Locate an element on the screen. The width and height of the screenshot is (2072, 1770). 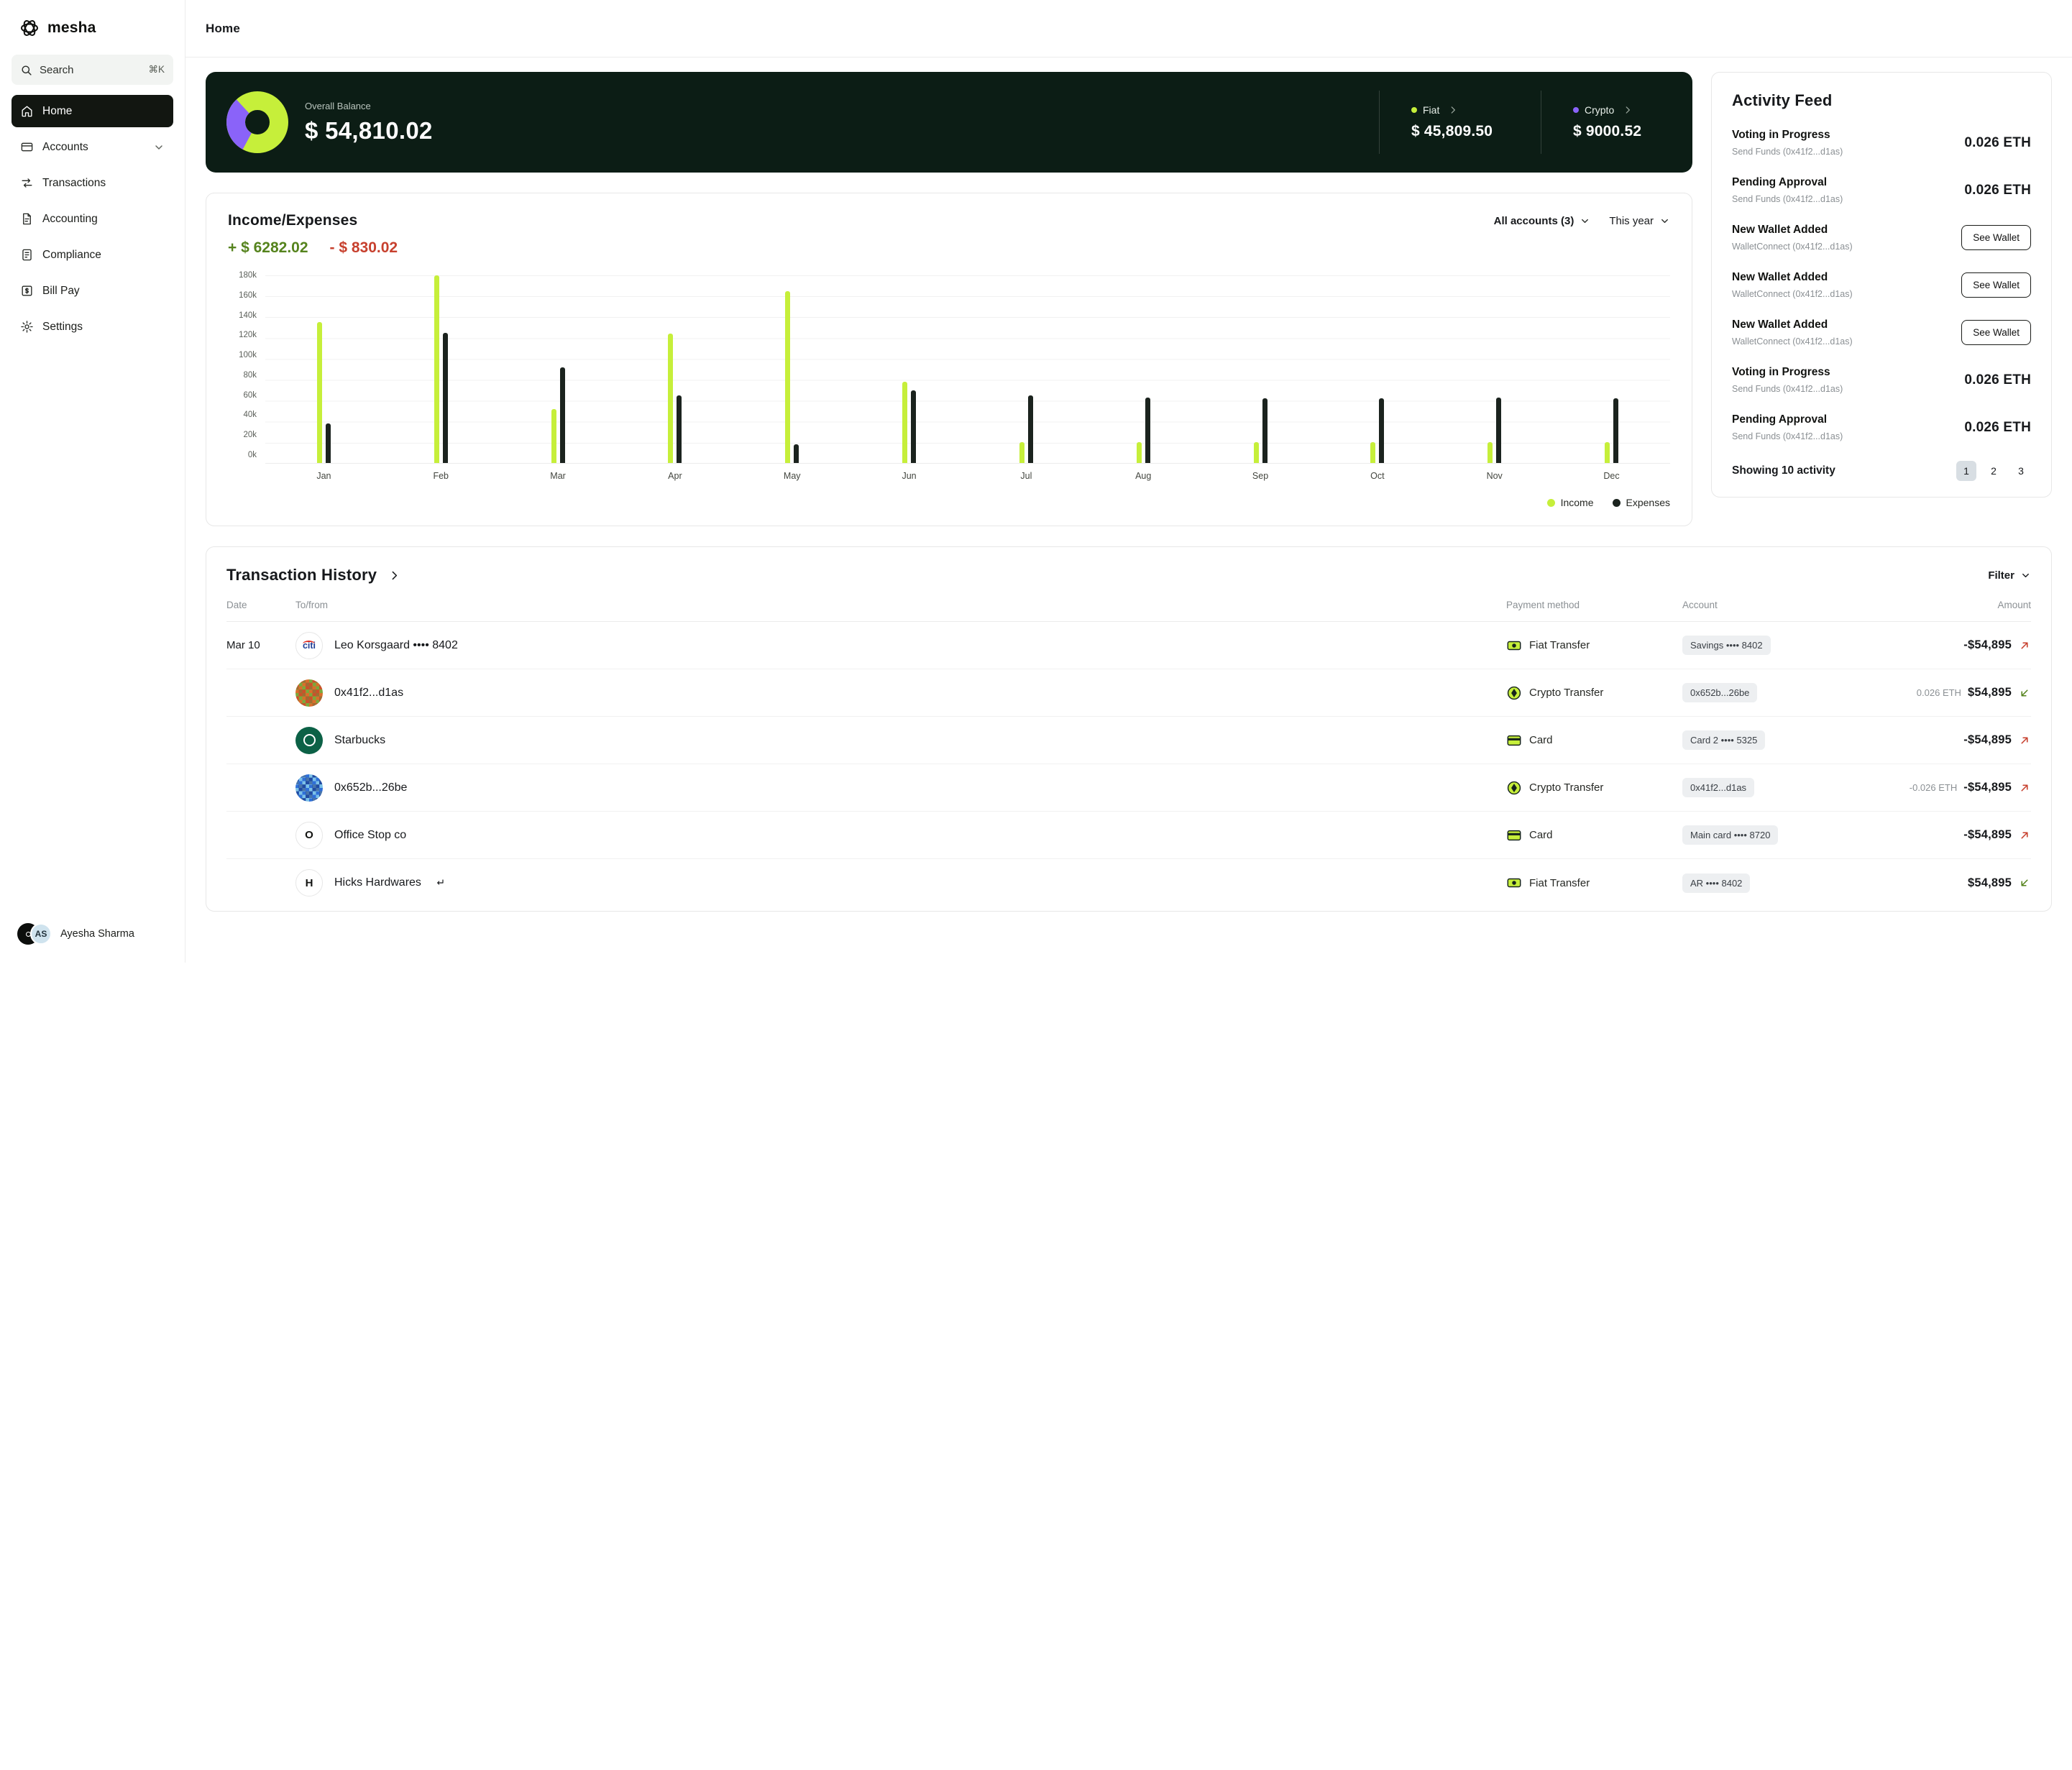
account-badge: 0x652b...26be is located at coordinates (1720, 692).